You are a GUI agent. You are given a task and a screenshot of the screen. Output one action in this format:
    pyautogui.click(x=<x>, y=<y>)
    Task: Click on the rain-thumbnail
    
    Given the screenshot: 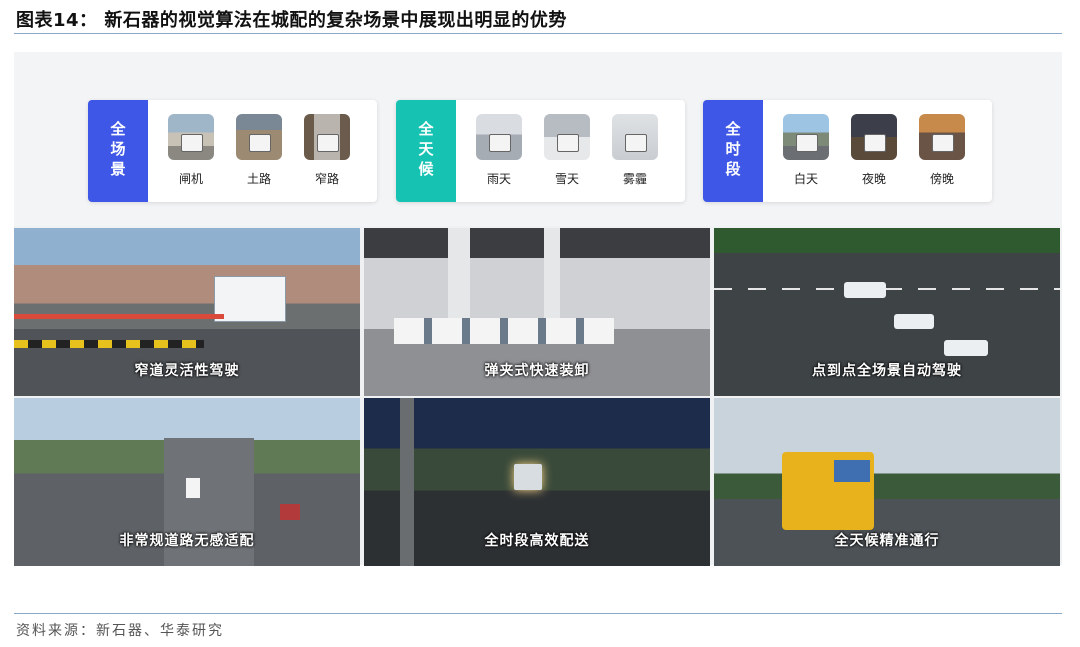 What is the action you would take?
    pyautogui.click(x=499, y=137)
    